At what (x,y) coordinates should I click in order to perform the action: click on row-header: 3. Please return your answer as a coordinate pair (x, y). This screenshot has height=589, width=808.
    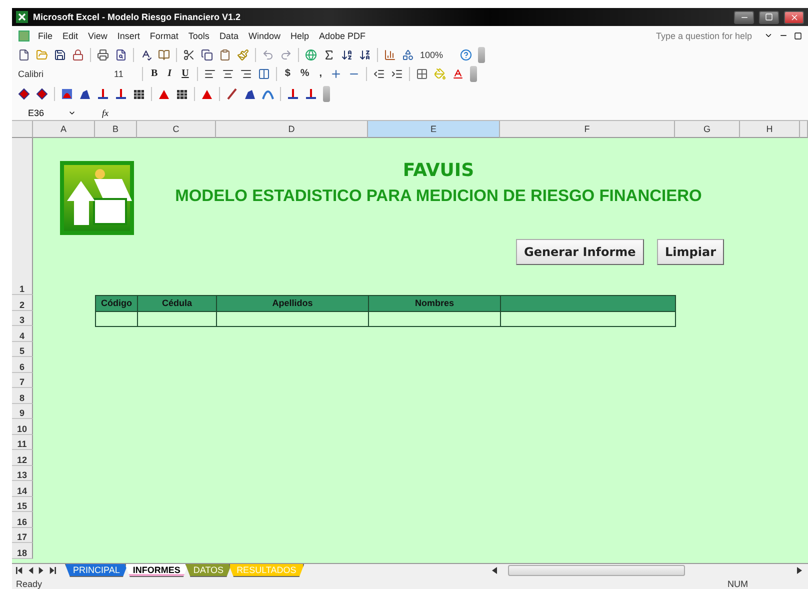
    Looking at the image, I should click on (22, 318).